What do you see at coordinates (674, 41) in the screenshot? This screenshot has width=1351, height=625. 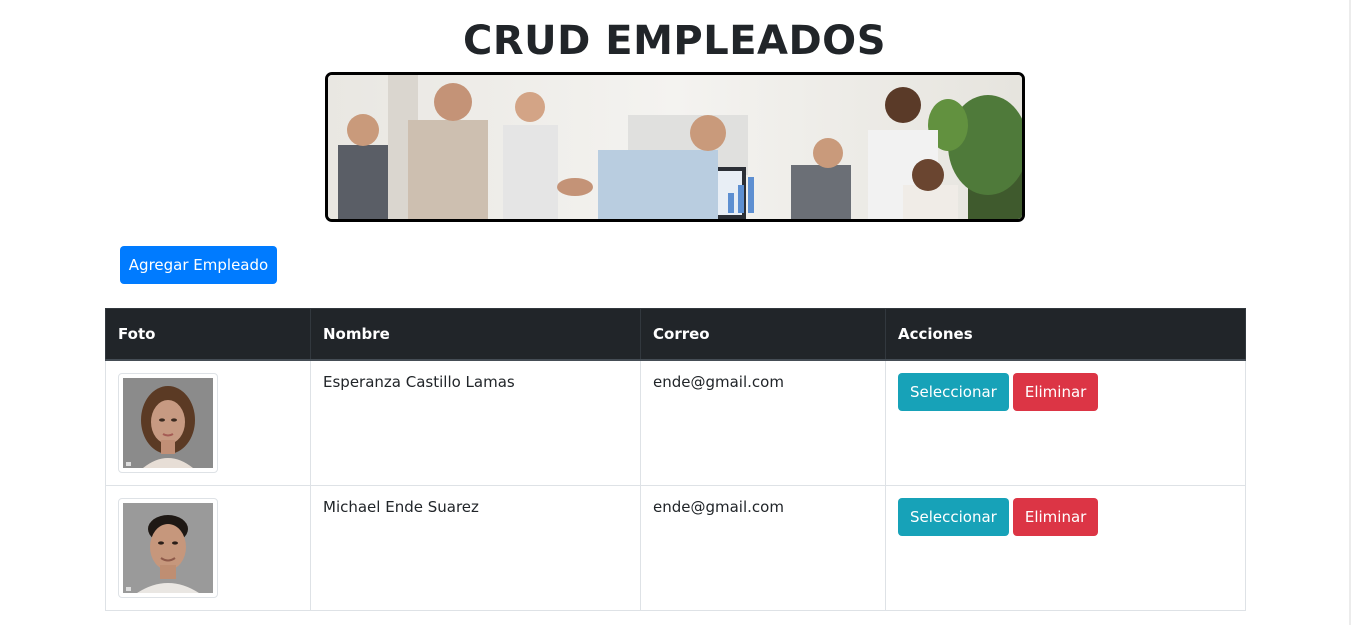 I see `page-title: CRUD EMPLEADOS` at bounding box center [674, 41].